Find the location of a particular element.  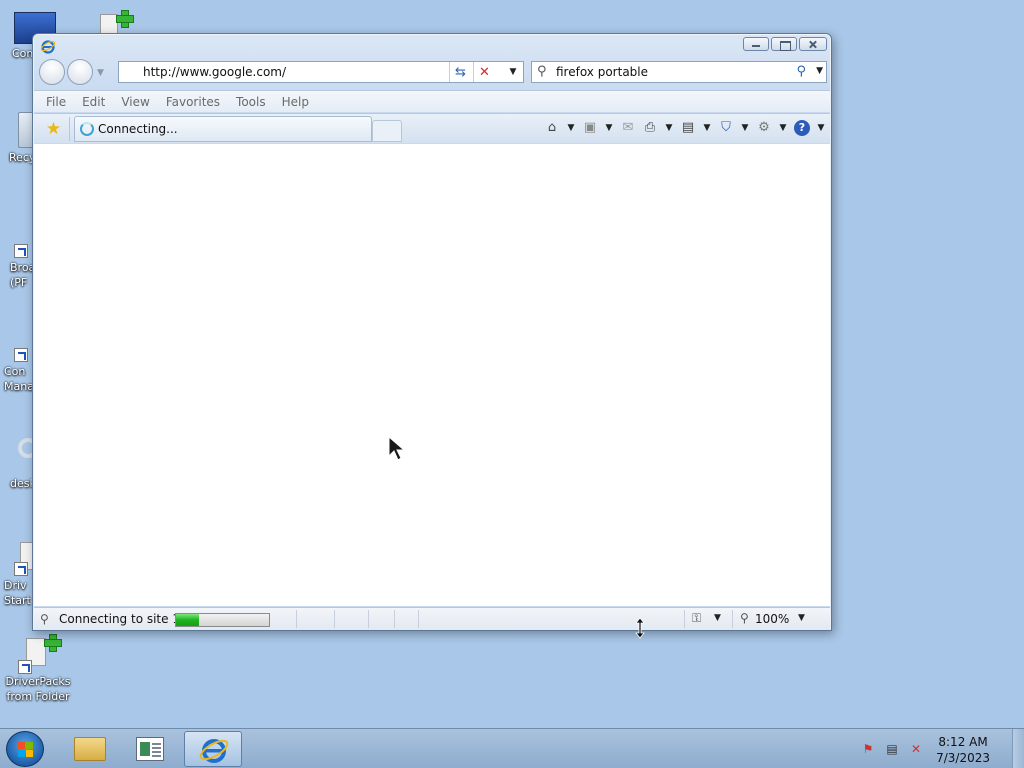

clock-date: 7/3/2023 is located at coordinates (963, 758).